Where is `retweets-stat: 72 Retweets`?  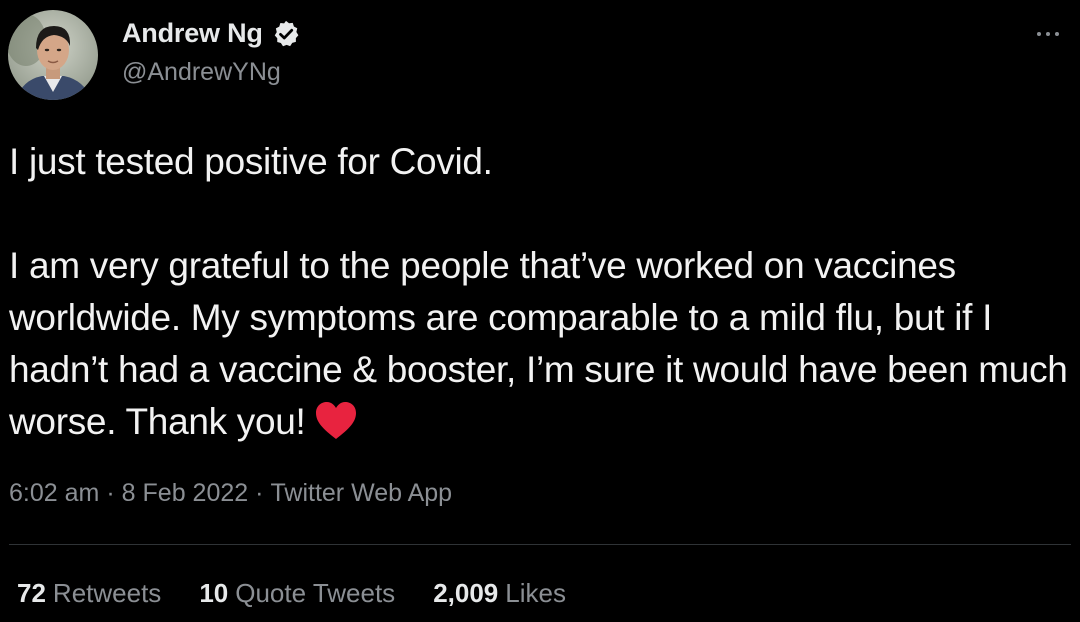 retweets-stat: 72 Retweets is located at coordinates (89, 593).